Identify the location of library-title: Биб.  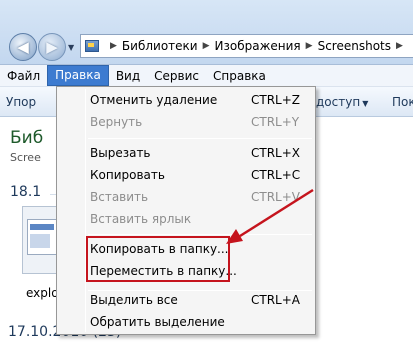
(27, 138).